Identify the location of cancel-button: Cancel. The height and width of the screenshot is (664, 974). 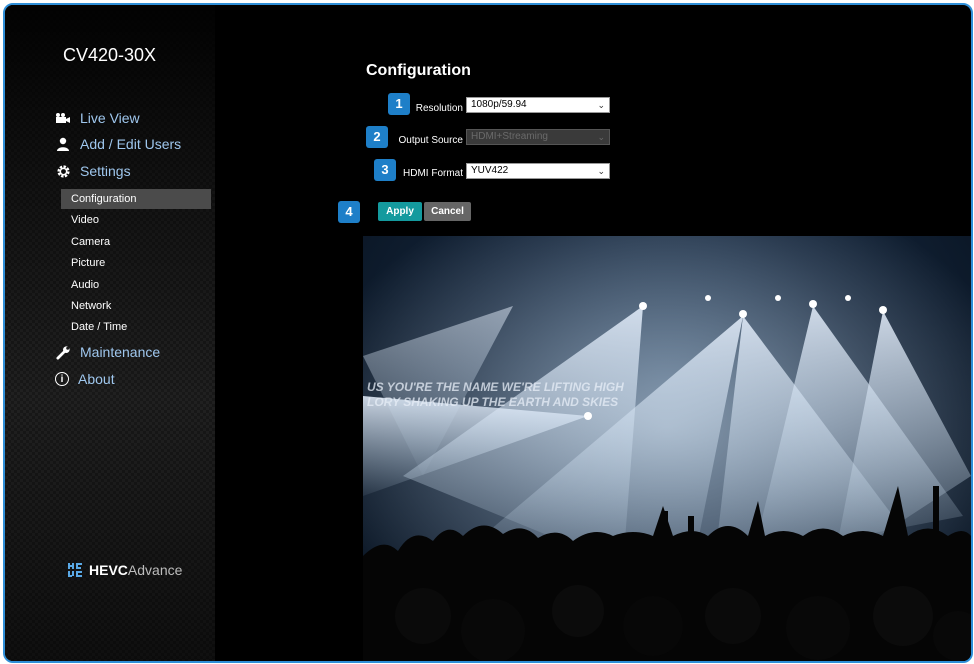
(447, 211).